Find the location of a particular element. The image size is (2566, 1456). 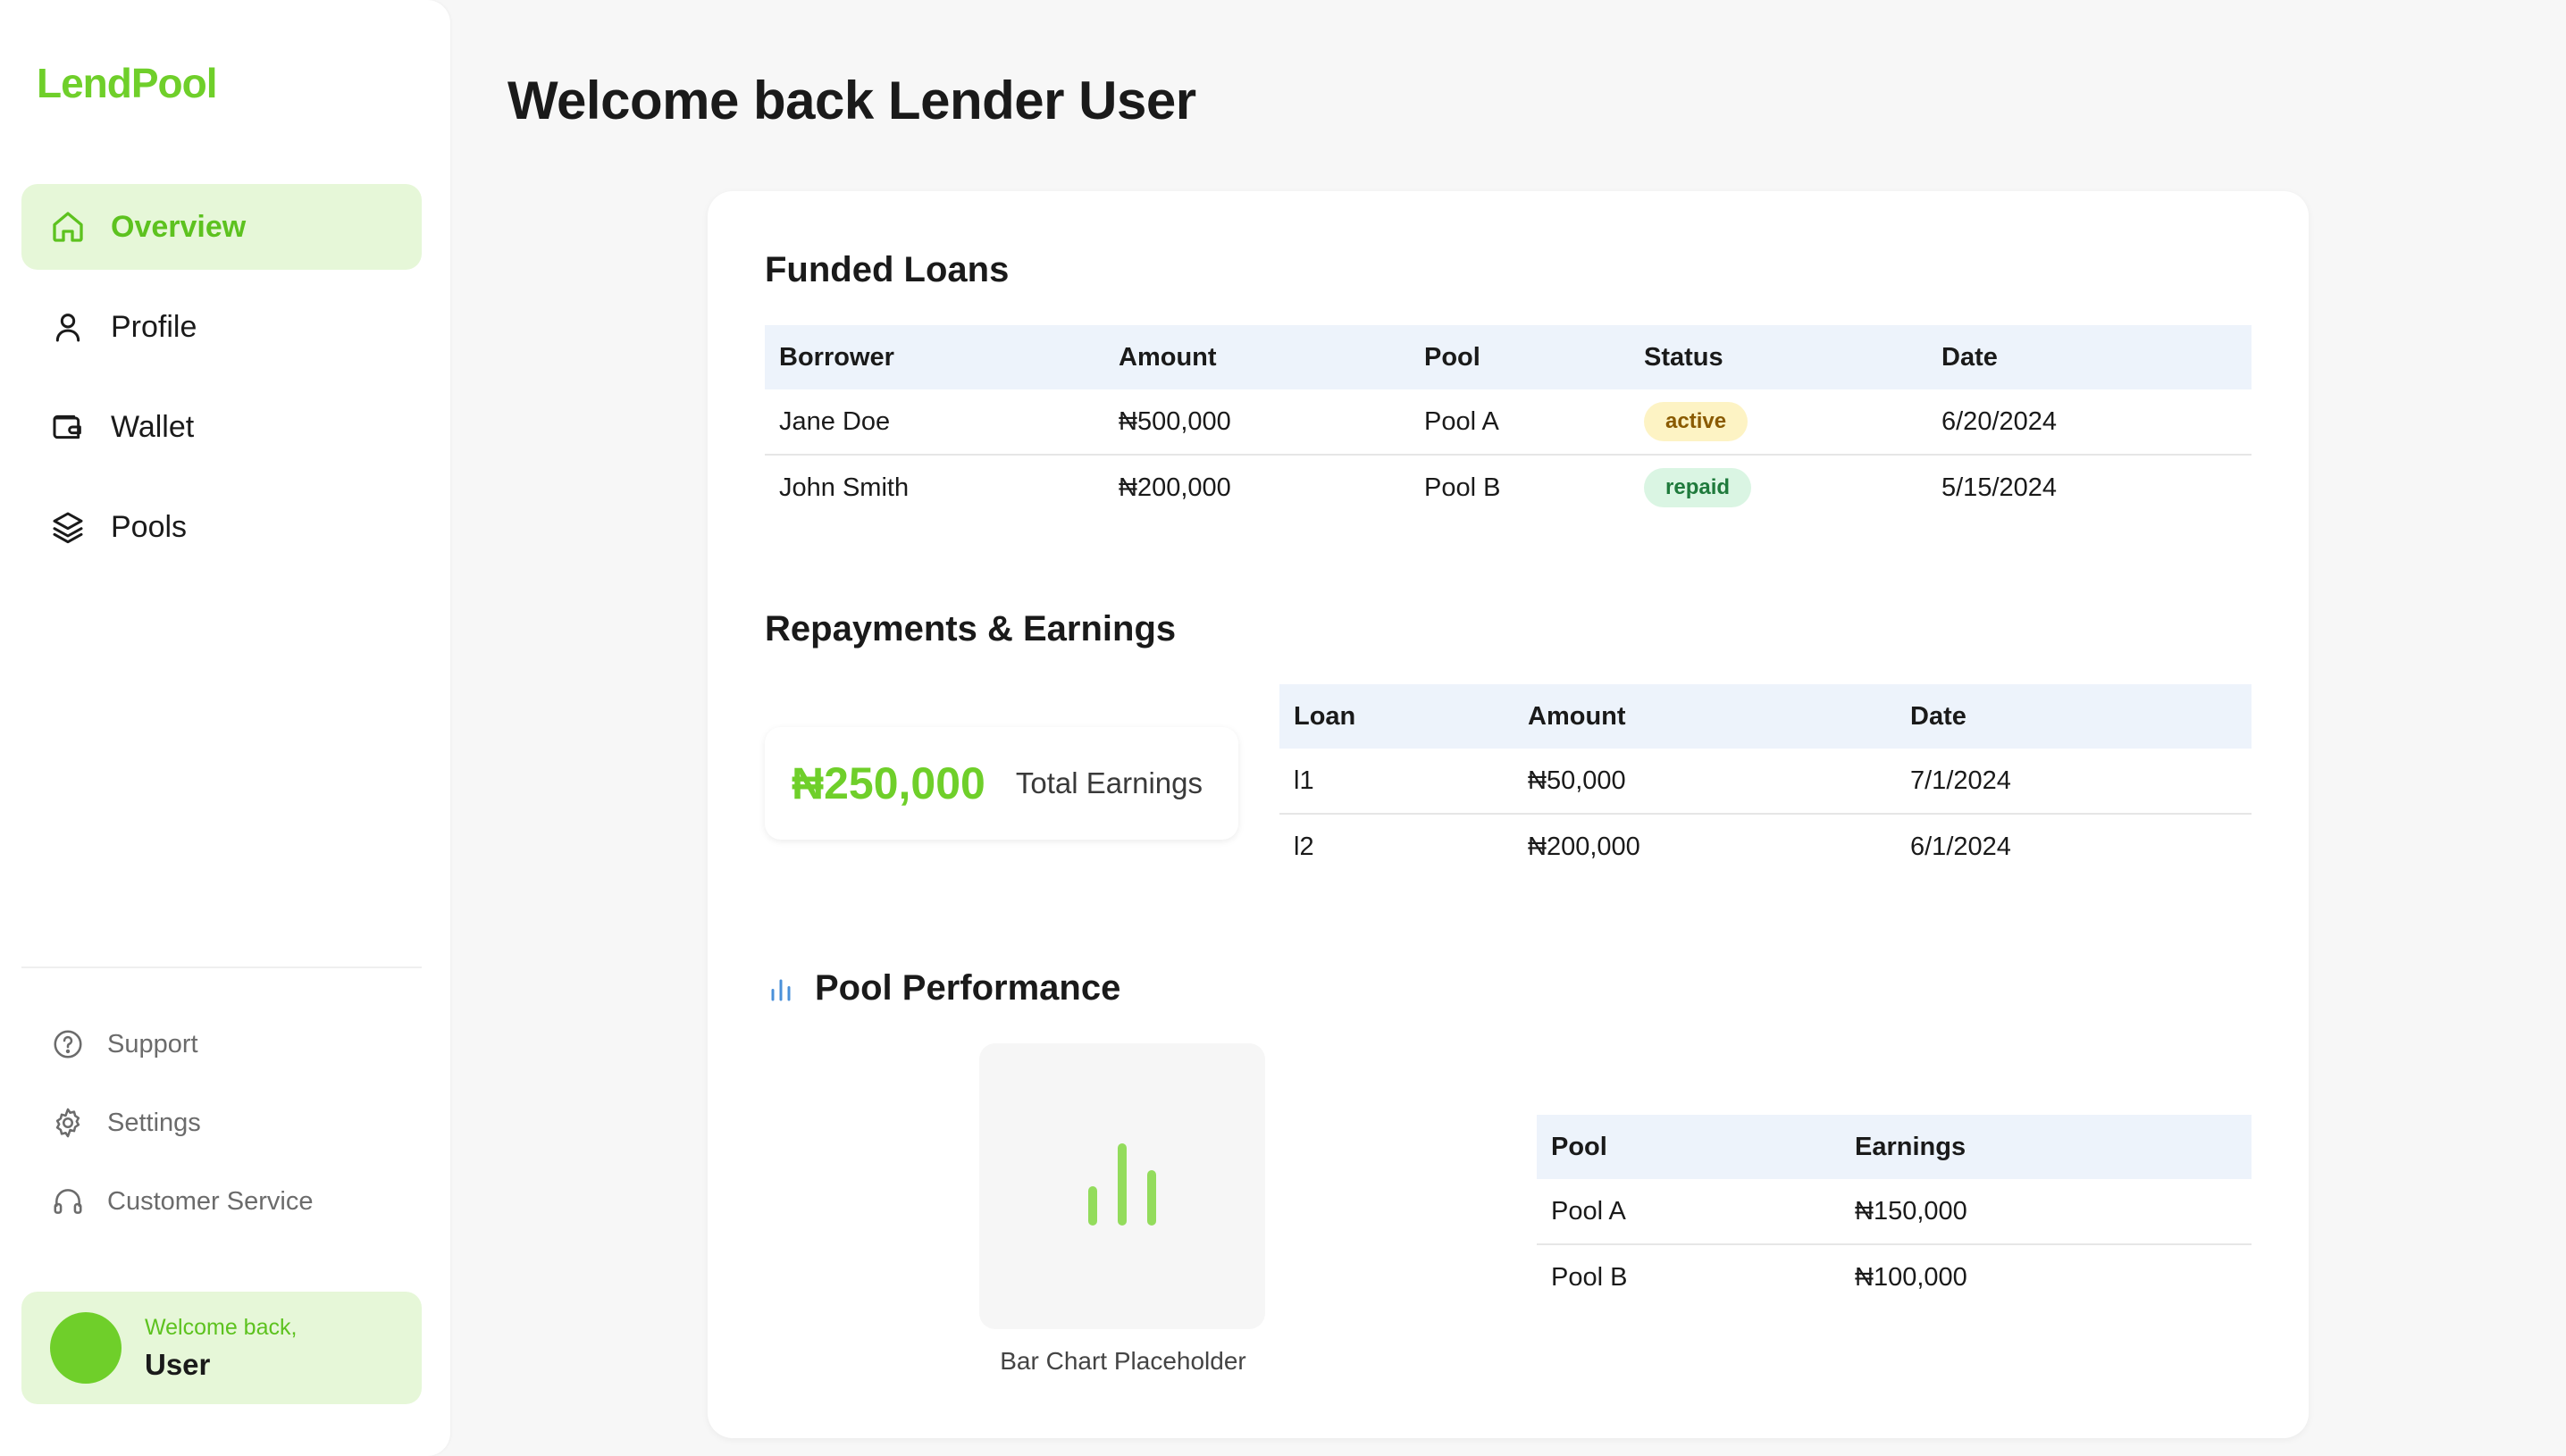

cell-borrower: Jane Doe is located at coordinates (934, 422).